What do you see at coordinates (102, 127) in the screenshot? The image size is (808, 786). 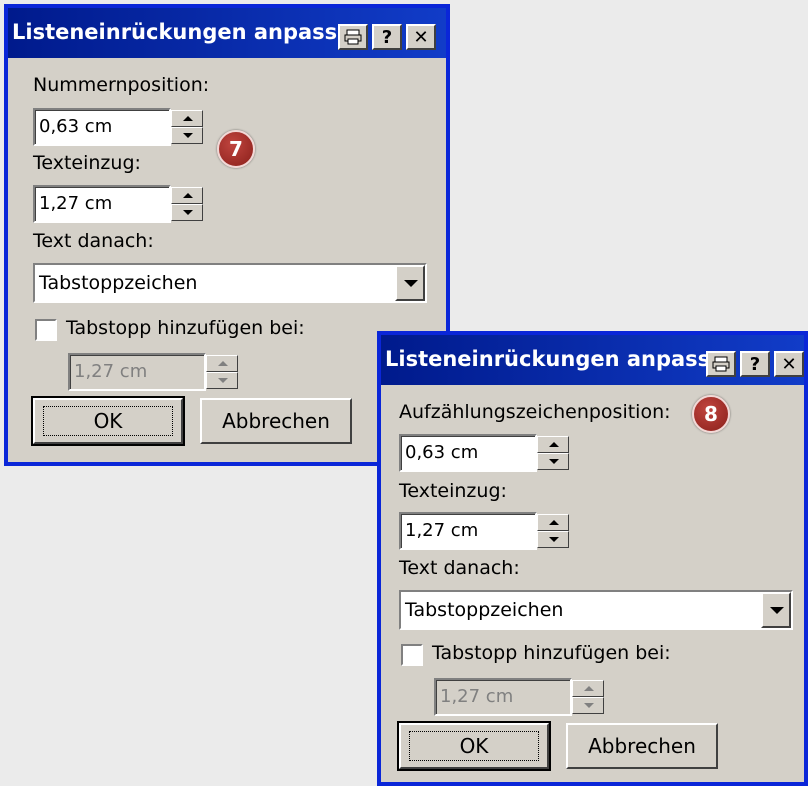 I see `number-position-input: 0,63 cm` at bounding box center [102, 127].